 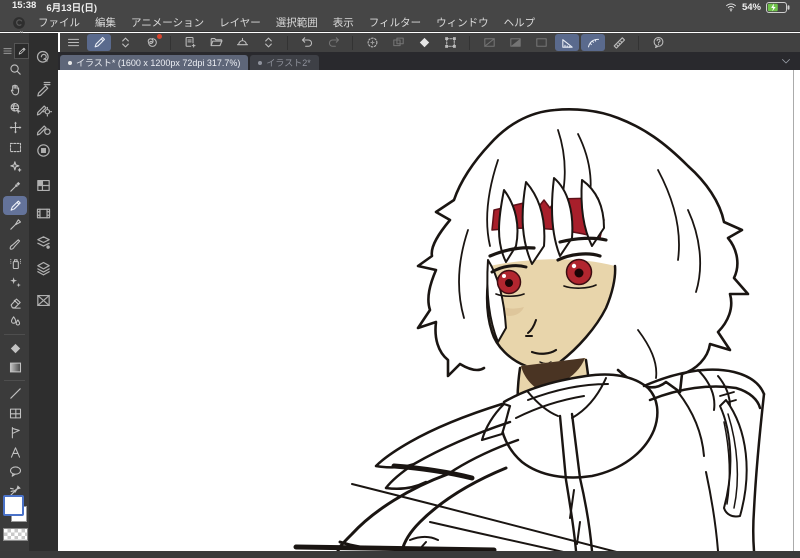 What do you see at coordinates (15, 282) in the screenshot?
I see `decoration-tool` at bounding box center [15, 282].